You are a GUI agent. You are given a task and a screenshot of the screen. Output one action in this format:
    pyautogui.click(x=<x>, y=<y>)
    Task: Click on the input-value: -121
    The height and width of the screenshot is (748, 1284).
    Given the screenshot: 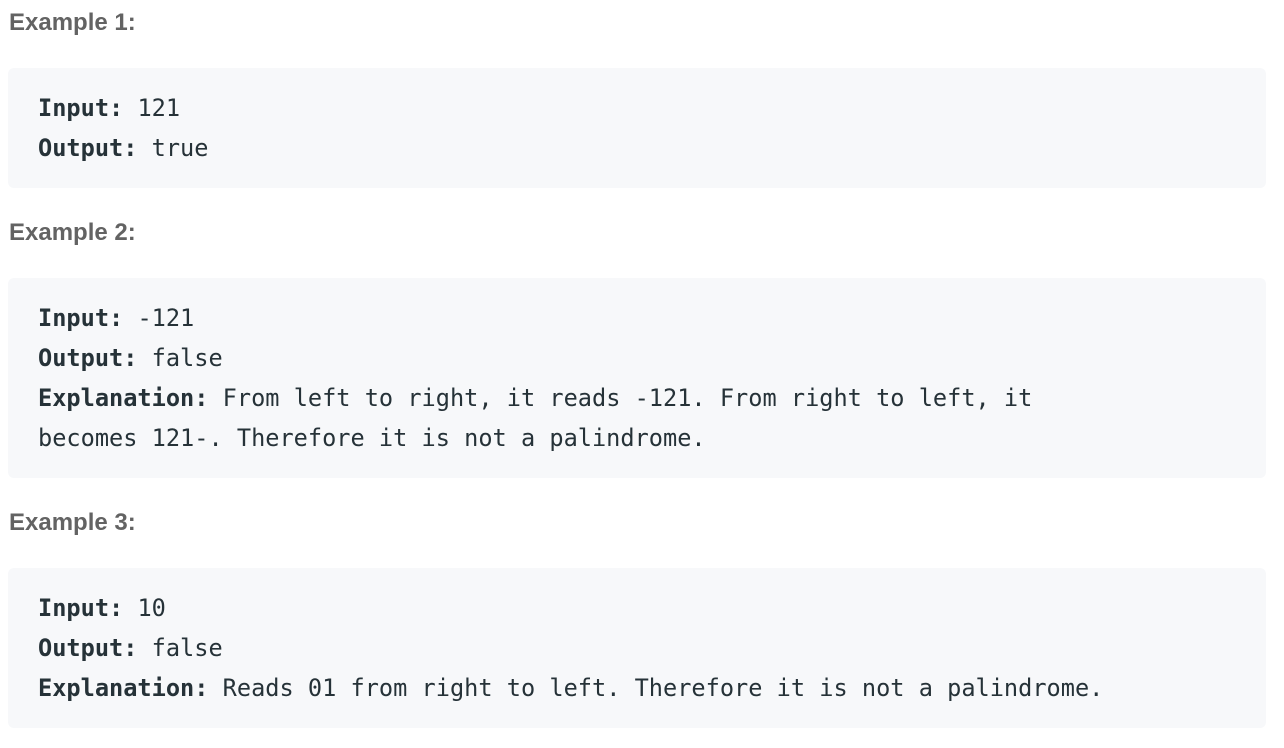 What is the action you would take?
    pyautogui.click(x=159, y=318)
    